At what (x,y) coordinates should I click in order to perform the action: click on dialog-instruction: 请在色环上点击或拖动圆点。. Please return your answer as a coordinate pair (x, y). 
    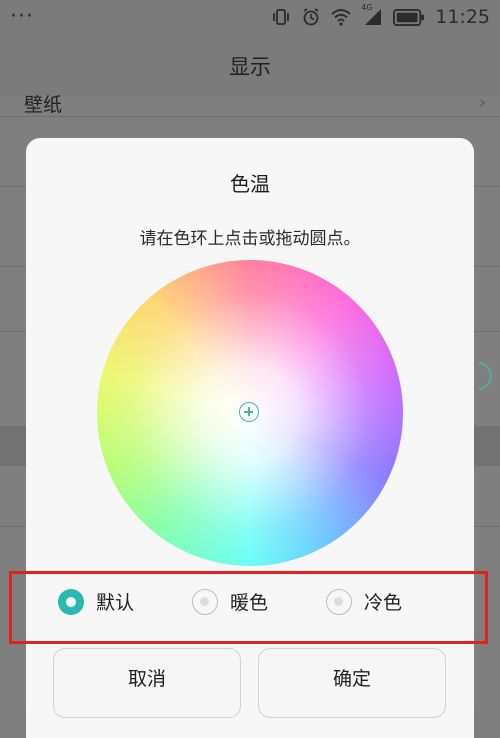
    Looking at the image, I should click on (250, 239).